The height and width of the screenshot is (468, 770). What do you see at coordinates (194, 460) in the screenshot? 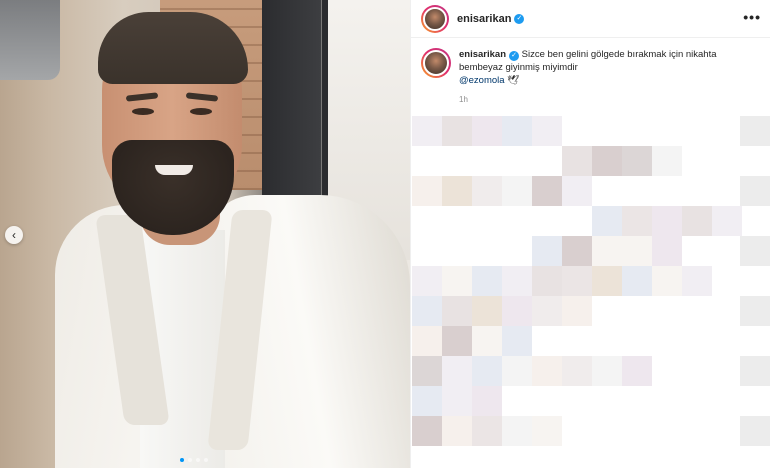
I see `carousel-dots` at bounding box center [194, 460].